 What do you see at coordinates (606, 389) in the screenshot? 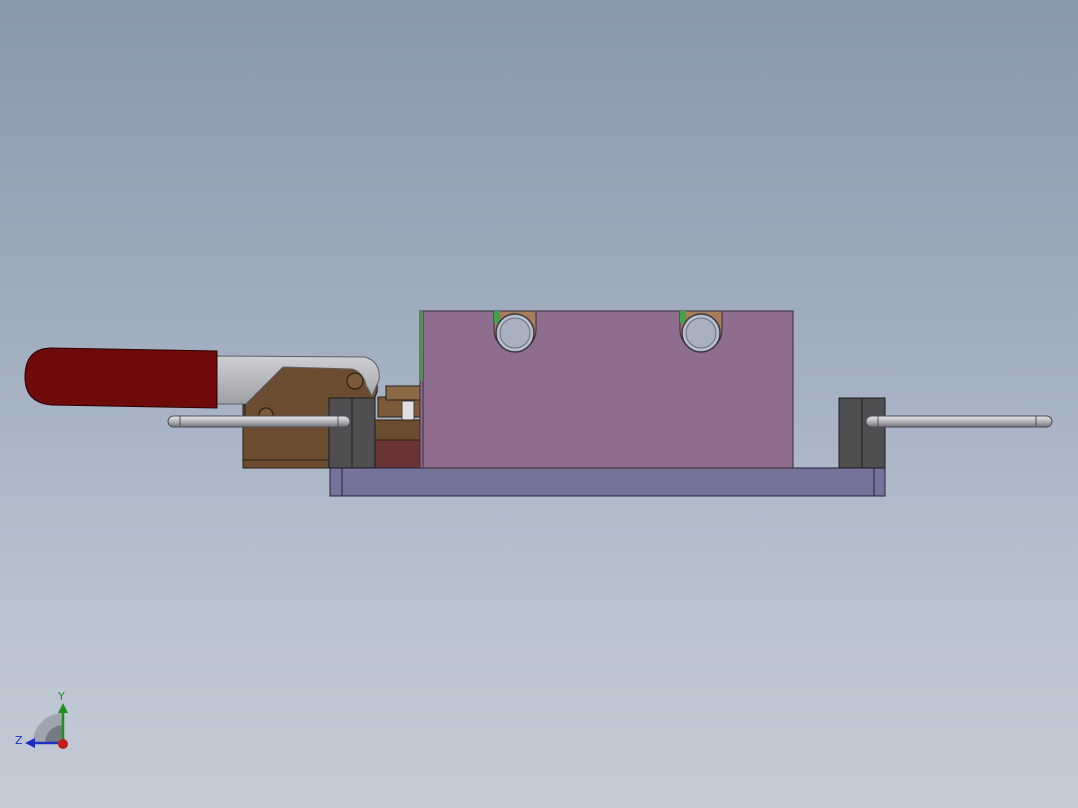
I see `mold-block` at bounding box center [606, 389].